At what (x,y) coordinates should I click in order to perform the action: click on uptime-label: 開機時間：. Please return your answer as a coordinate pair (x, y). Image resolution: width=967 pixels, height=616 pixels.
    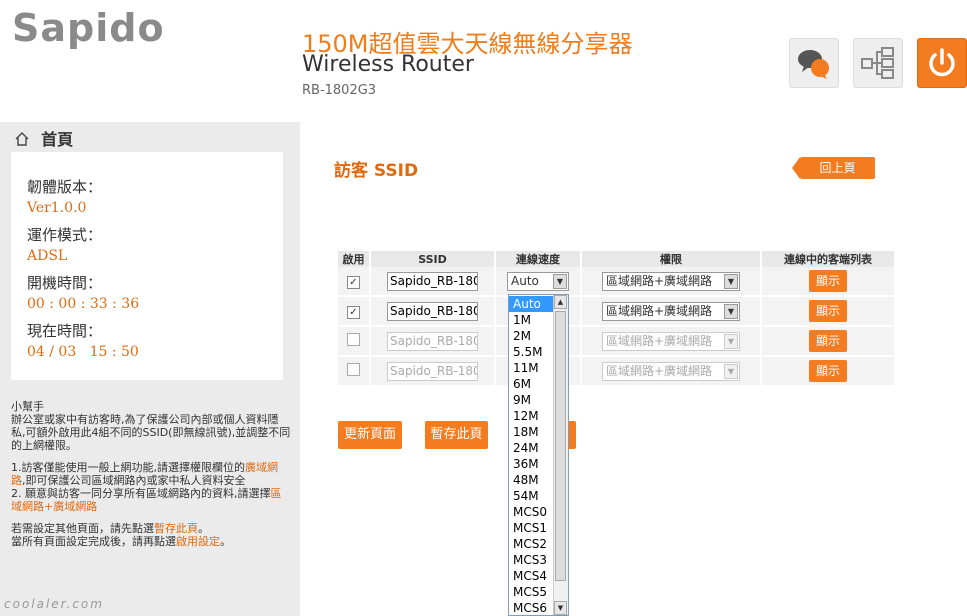
    Looking at the image, I should click on (65, 283).